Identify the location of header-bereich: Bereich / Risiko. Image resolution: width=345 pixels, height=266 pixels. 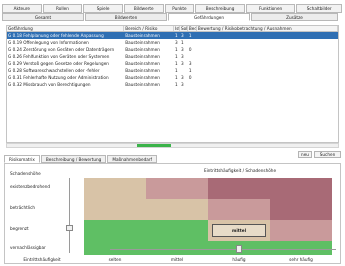
(149, 28).